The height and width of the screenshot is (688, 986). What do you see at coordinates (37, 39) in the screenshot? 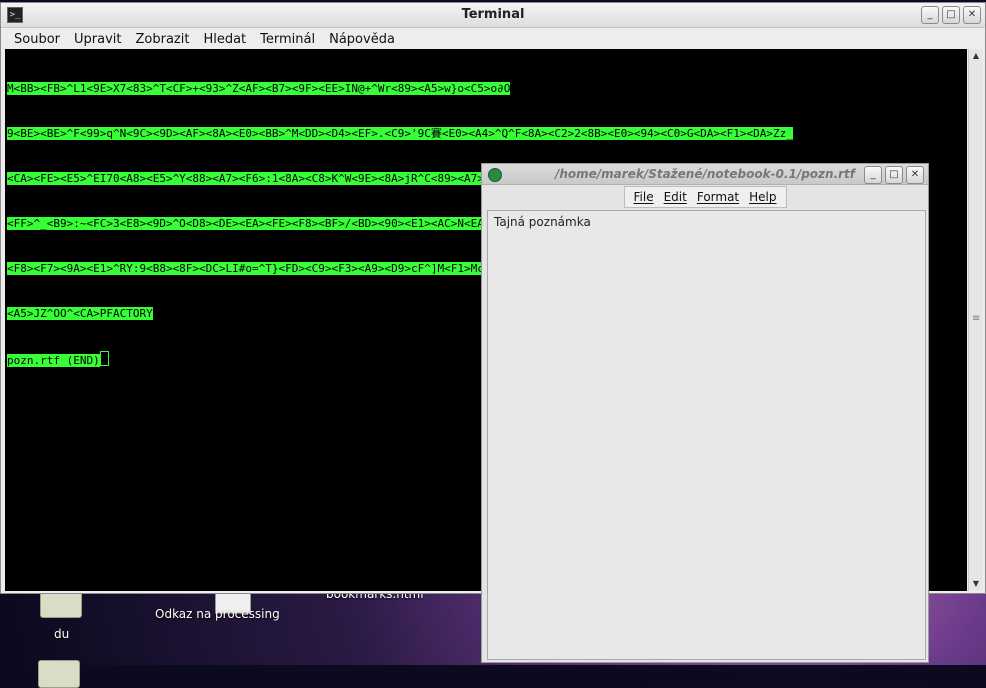
I see `menu-soubor: Soubor` at bounding box center [37, 39].